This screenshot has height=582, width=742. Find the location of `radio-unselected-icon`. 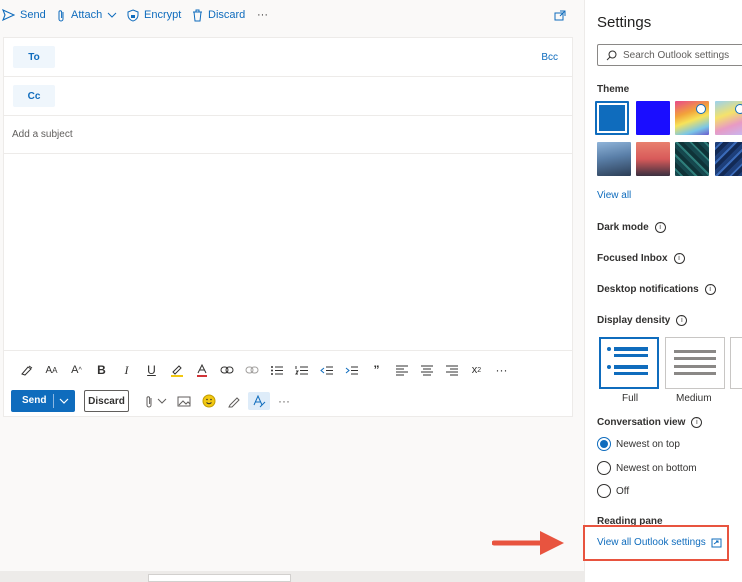

radio-unselected-icon is located at coordinates (604, 468).